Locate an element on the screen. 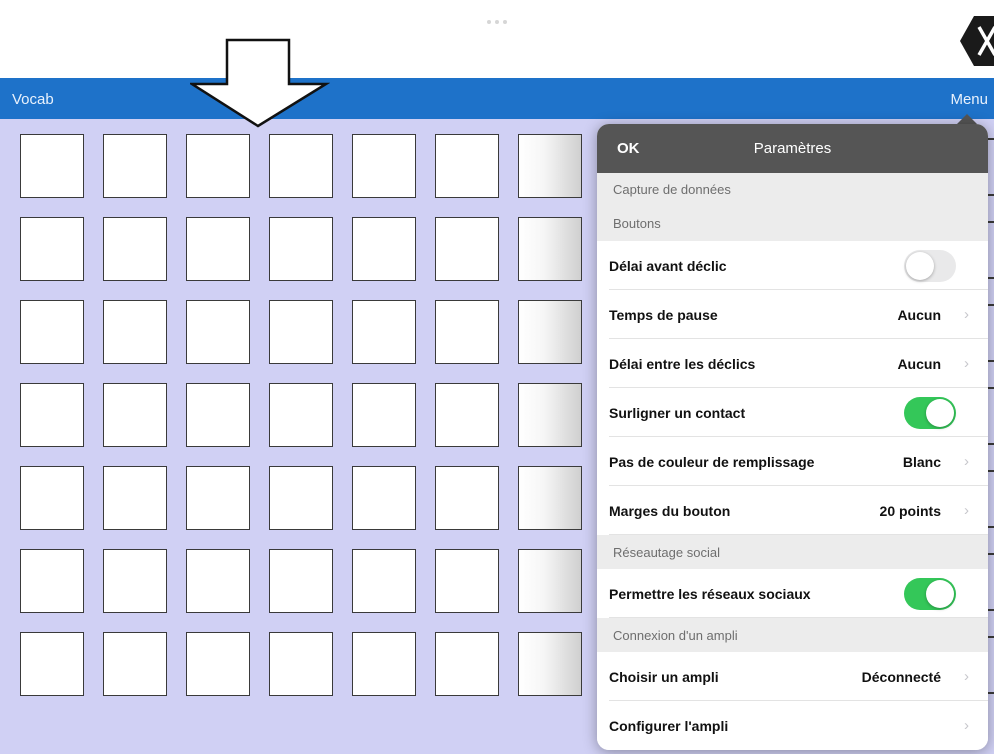  section-header: Connexion d'un ampli is located at coordinates (792, 635).